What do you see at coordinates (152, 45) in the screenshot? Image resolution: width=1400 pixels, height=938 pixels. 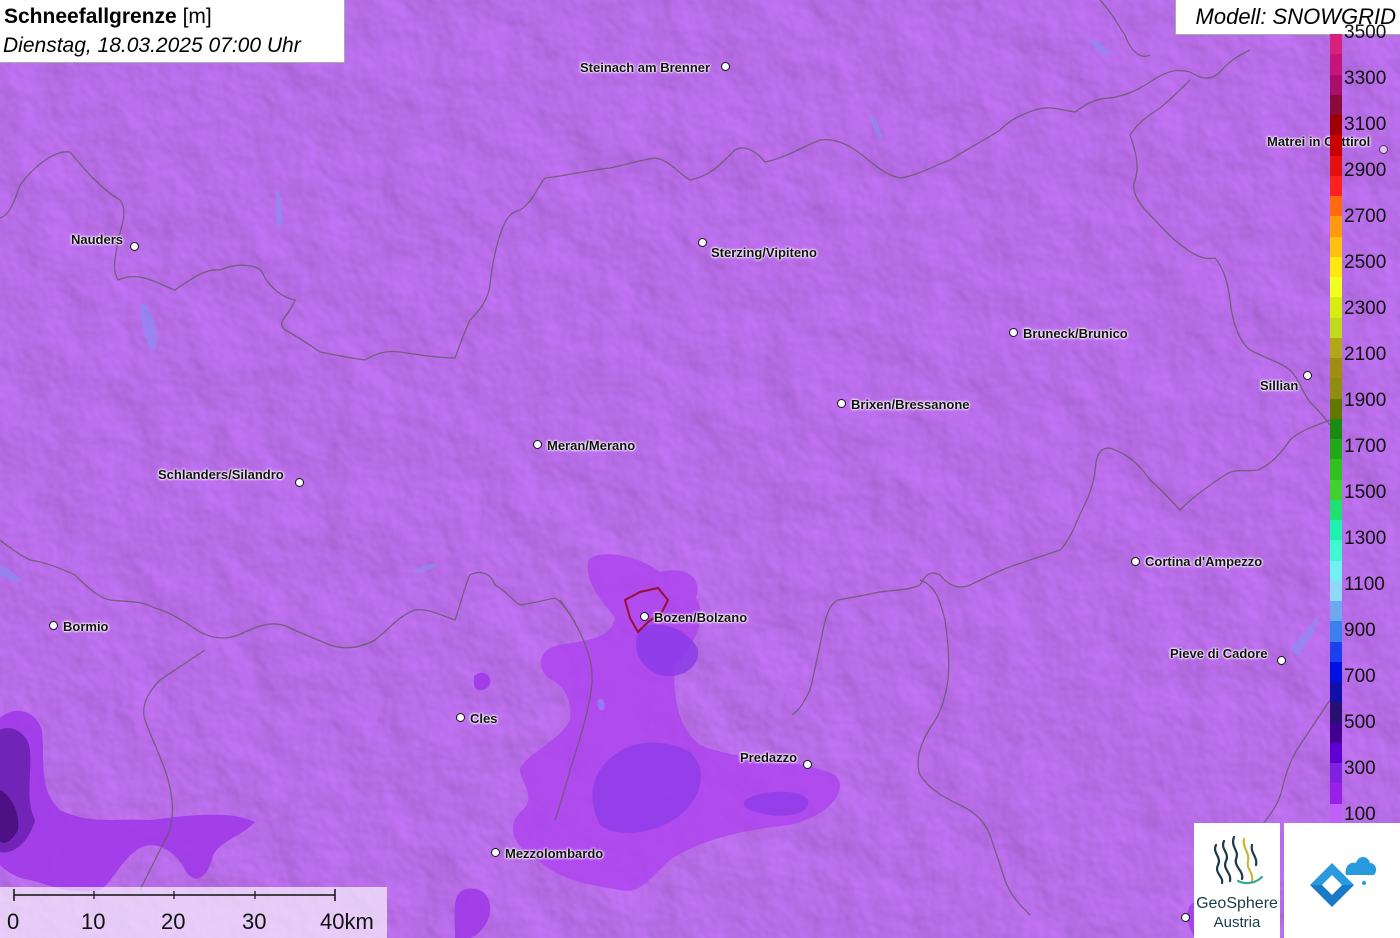 I see `map-datetime: Dienstag, 18.03.2025 07:00 Uhr` at bounding box center [152, 45].